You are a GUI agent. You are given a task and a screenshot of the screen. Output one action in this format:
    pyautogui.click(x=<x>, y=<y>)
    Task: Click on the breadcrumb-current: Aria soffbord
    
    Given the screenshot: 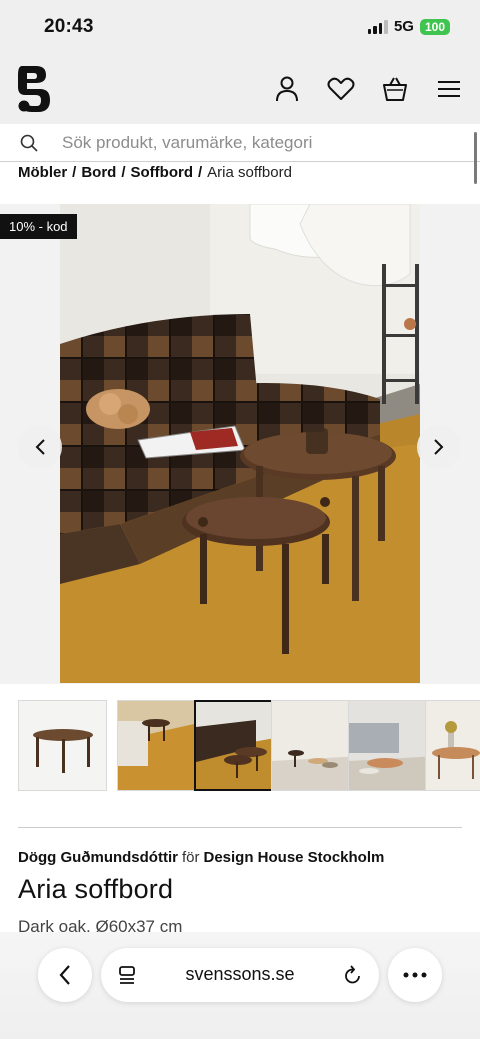 What is the action you would take?
    pyautogui.click(x=249, y=172)
    